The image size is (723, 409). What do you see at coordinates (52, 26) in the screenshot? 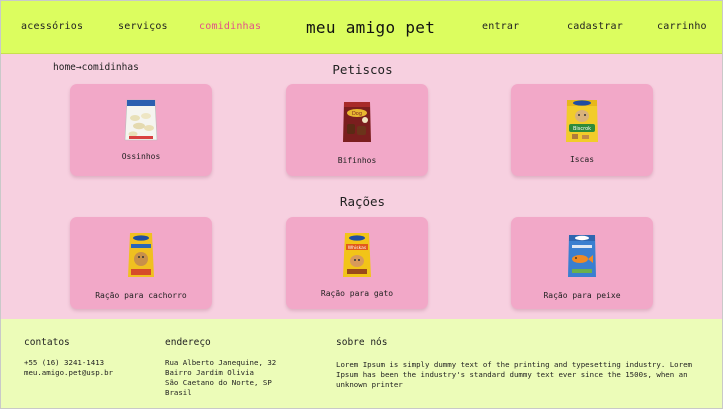
I see `nav-acessorios: acessórios` at bounding box center [52, 26].